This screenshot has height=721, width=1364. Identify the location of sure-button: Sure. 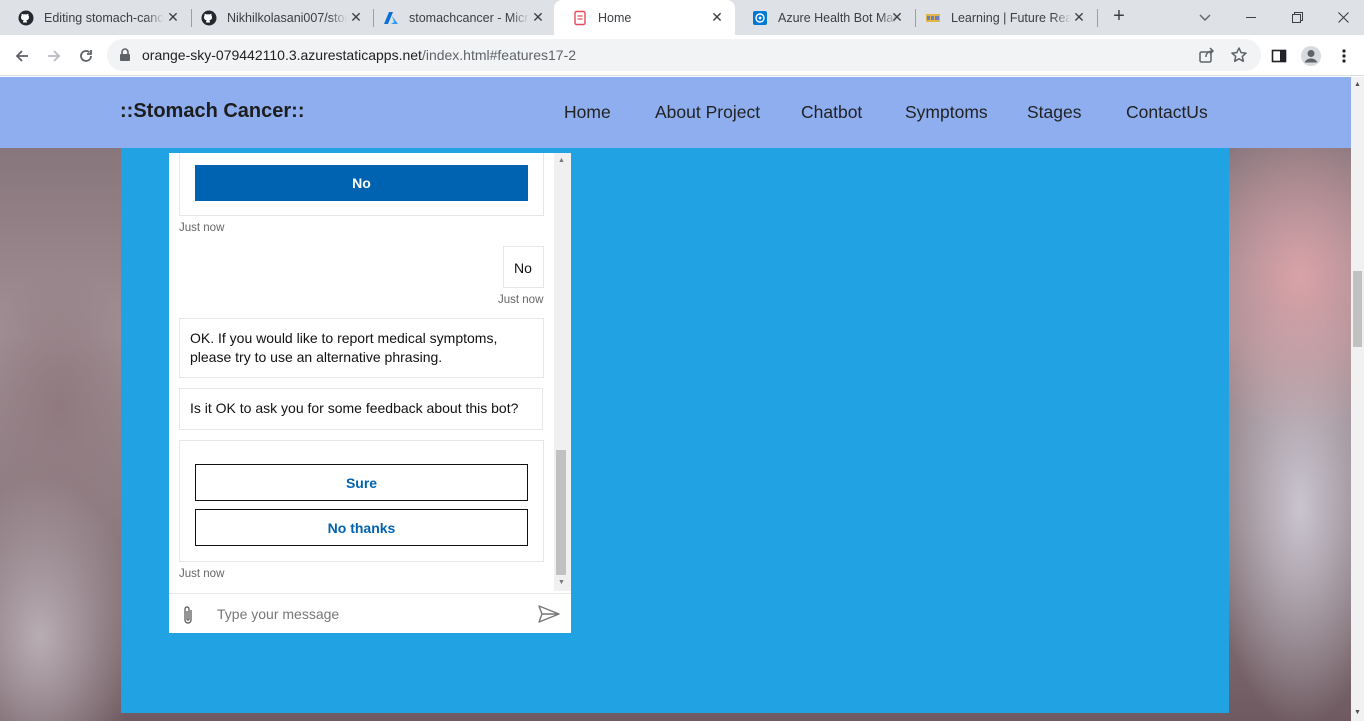
(361, 482).